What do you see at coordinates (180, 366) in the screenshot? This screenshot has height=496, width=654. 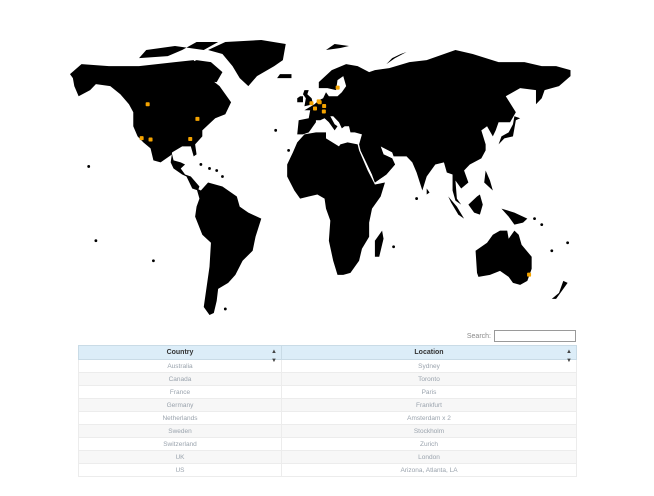 I see `country-cell: Australia` at bounding box center [180, 366].